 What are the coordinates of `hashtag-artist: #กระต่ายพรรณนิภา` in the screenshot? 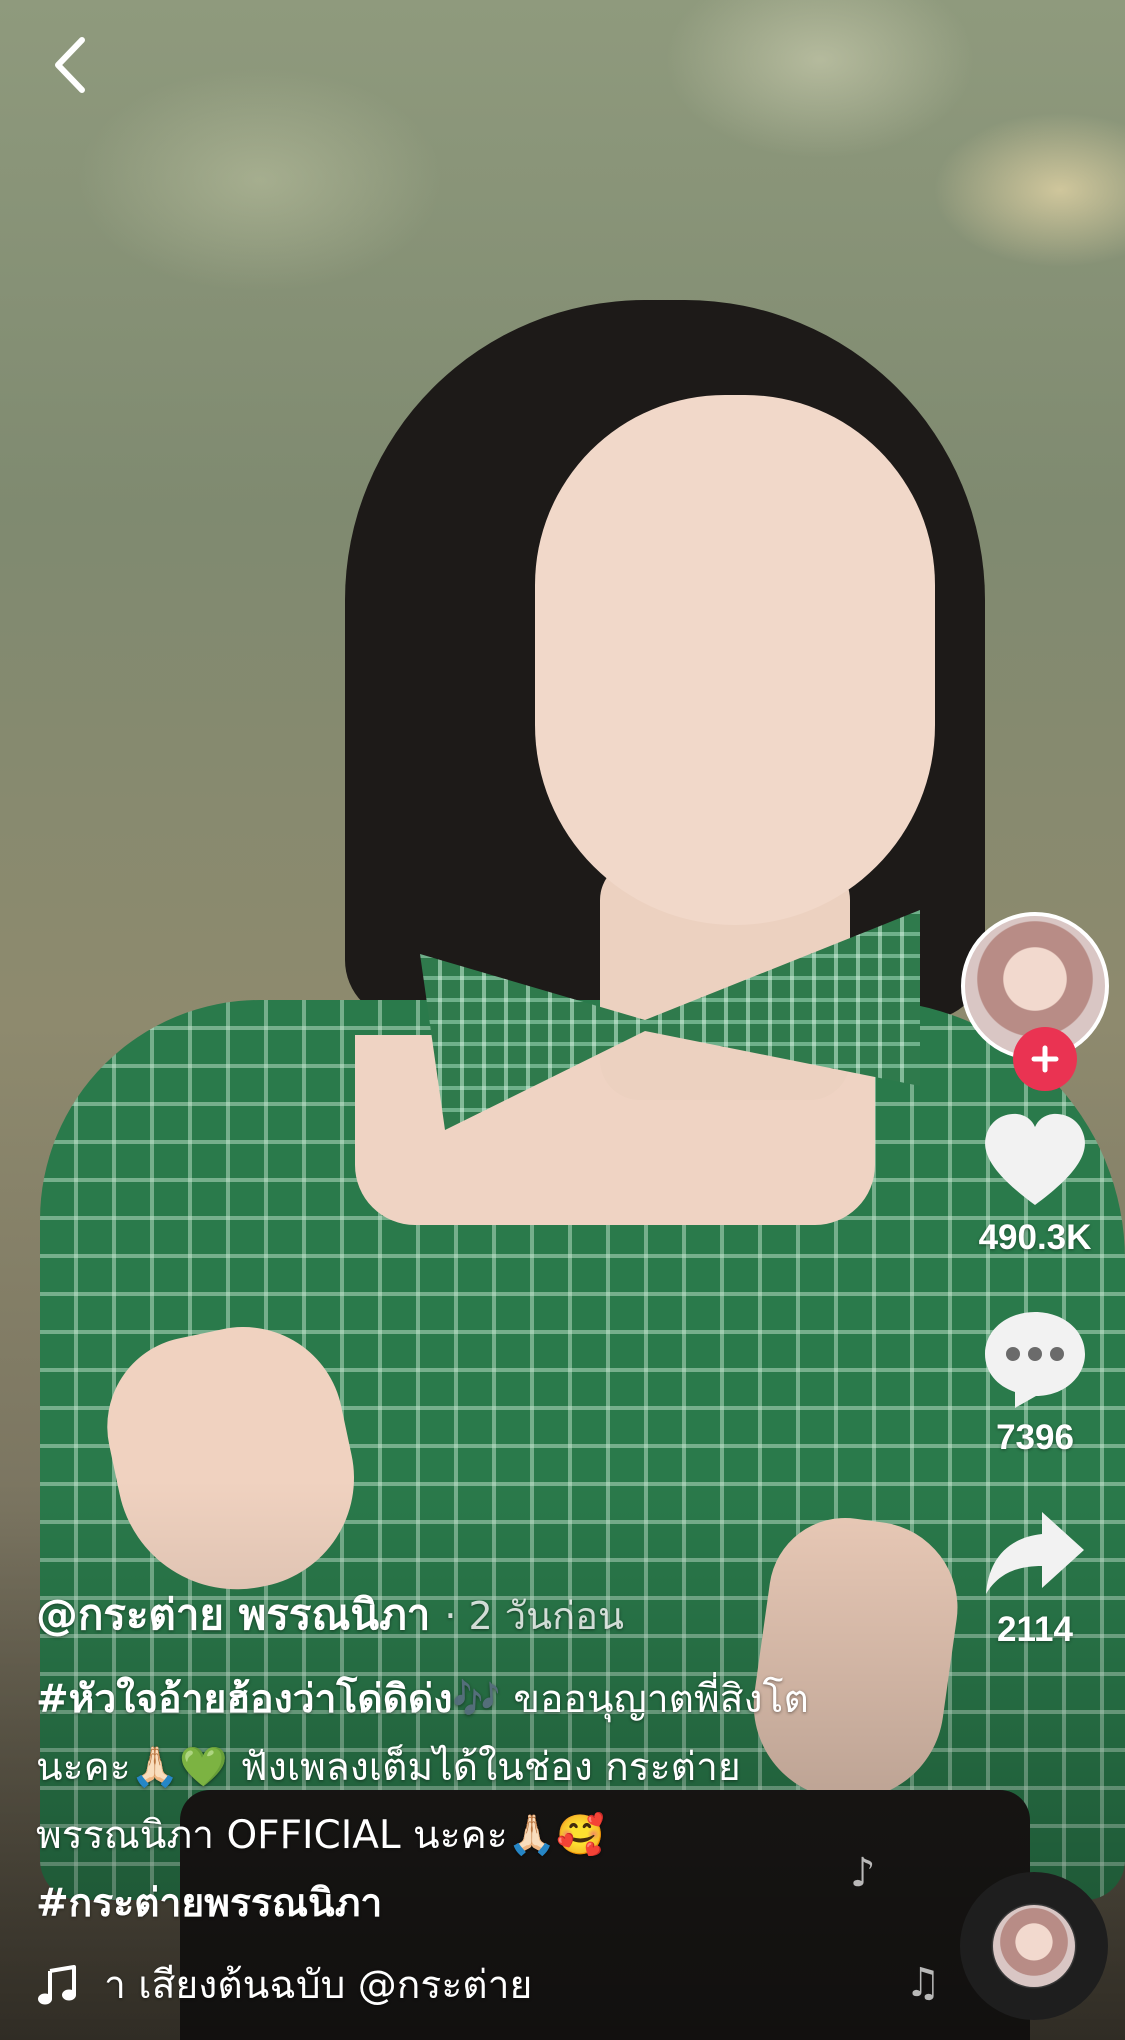 It's located at (209, 1903).